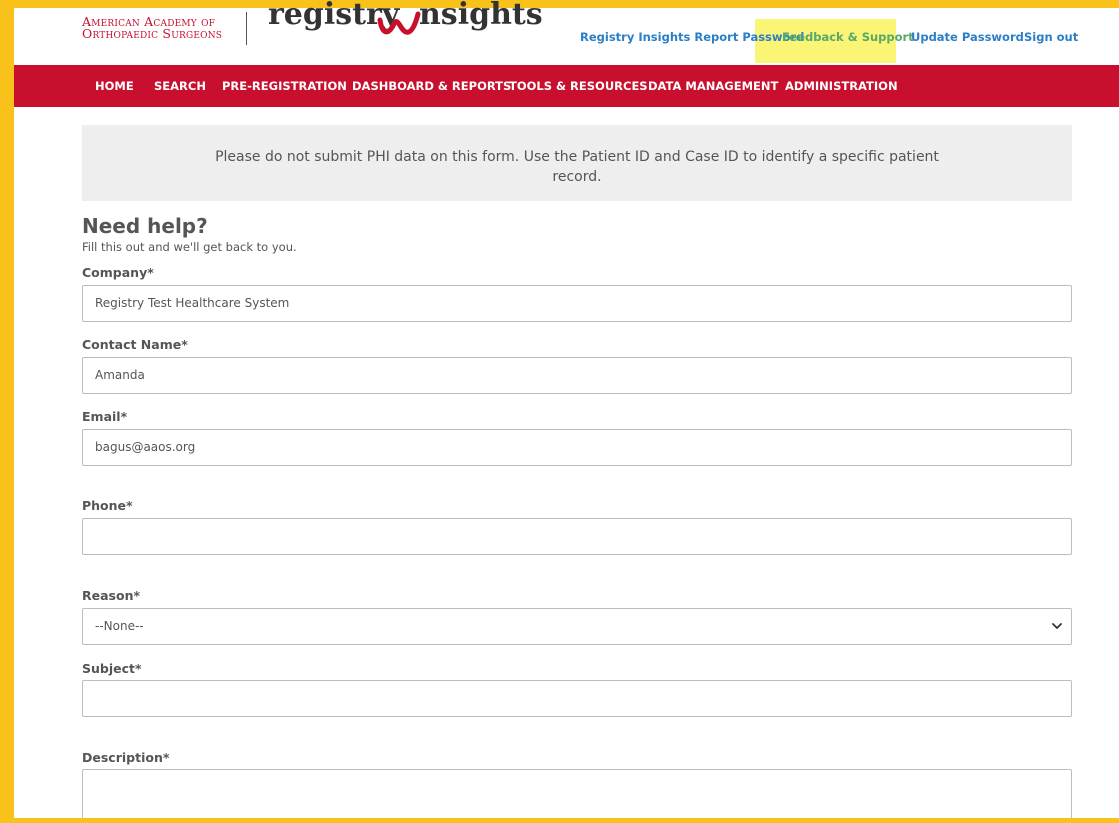 The height and width of the screenshot is (823, 1119). I want to click on description-textarea, so click(577, 796).